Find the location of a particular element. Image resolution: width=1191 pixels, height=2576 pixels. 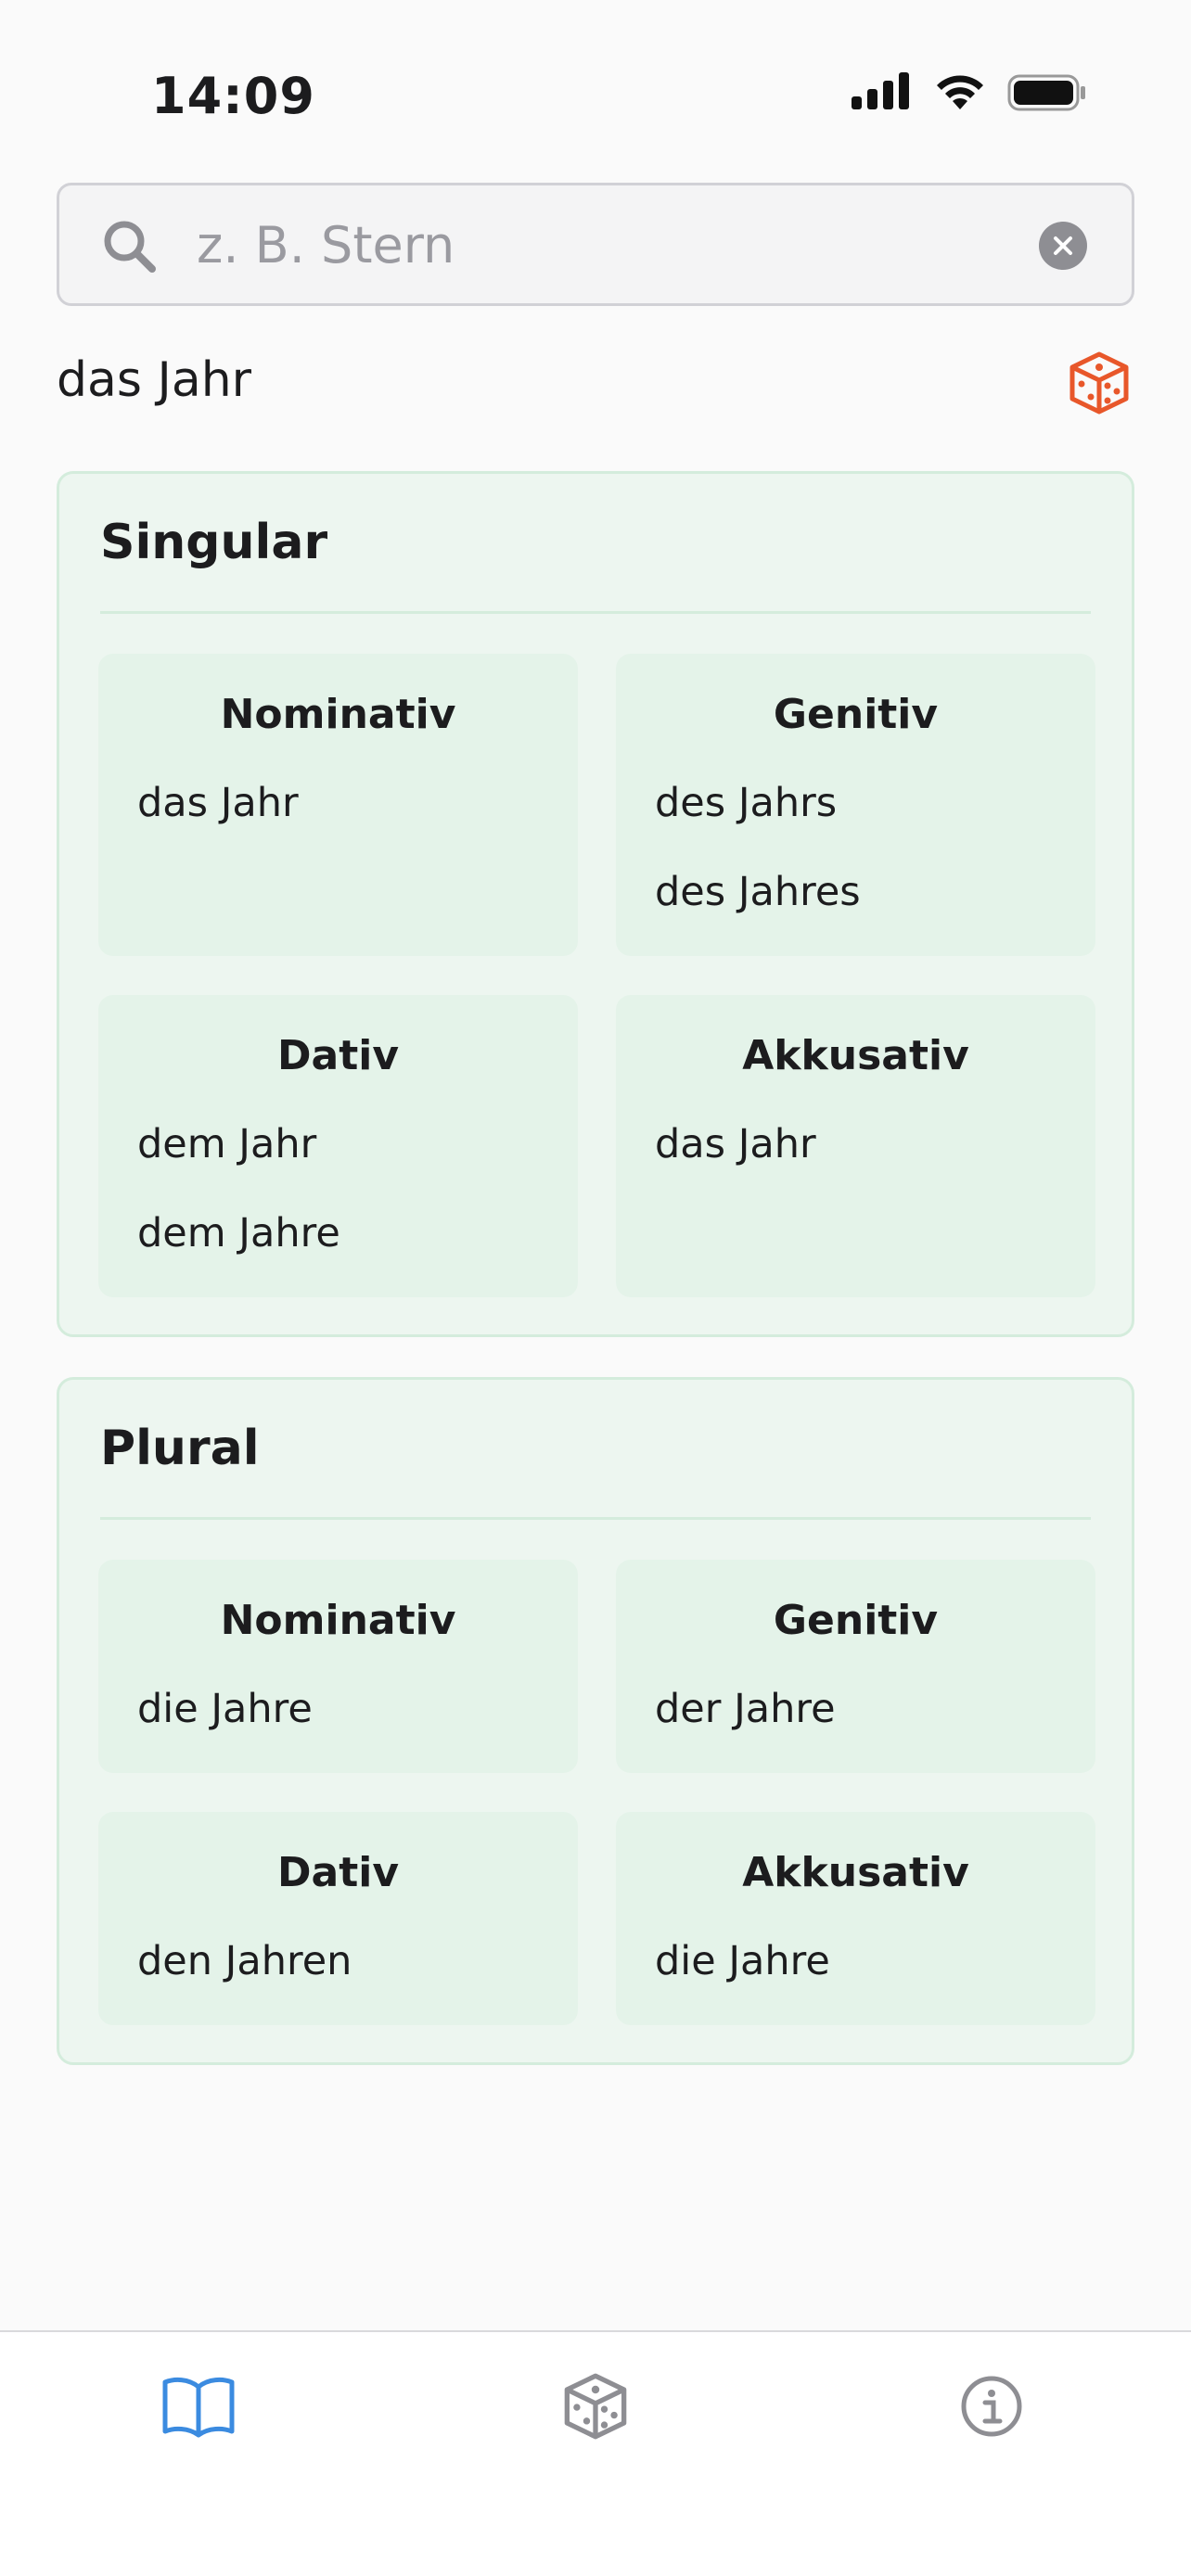

plural-title: Plural is located at coordinates (180, 1448).